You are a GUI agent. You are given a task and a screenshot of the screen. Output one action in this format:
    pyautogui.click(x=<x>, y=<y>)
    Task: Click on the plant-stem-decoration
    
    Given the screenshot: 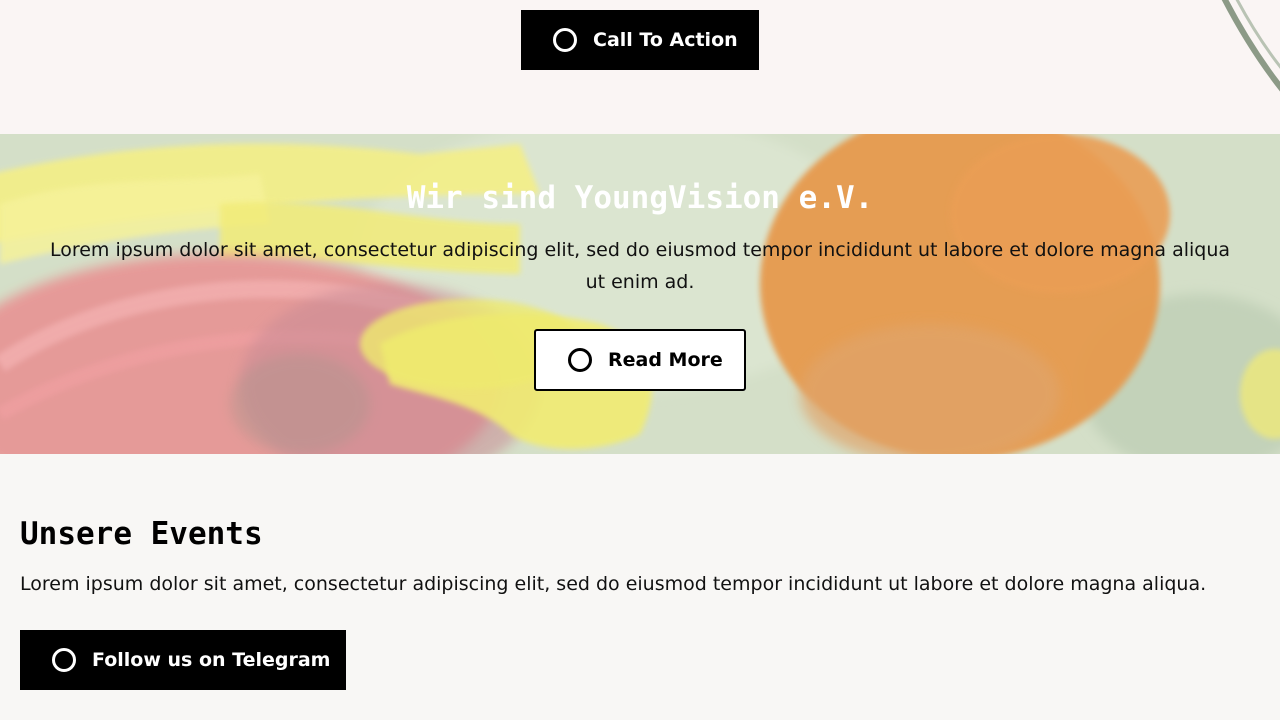 What is the action you would take?
    pyautogui.click(x=1250, y=46)
    